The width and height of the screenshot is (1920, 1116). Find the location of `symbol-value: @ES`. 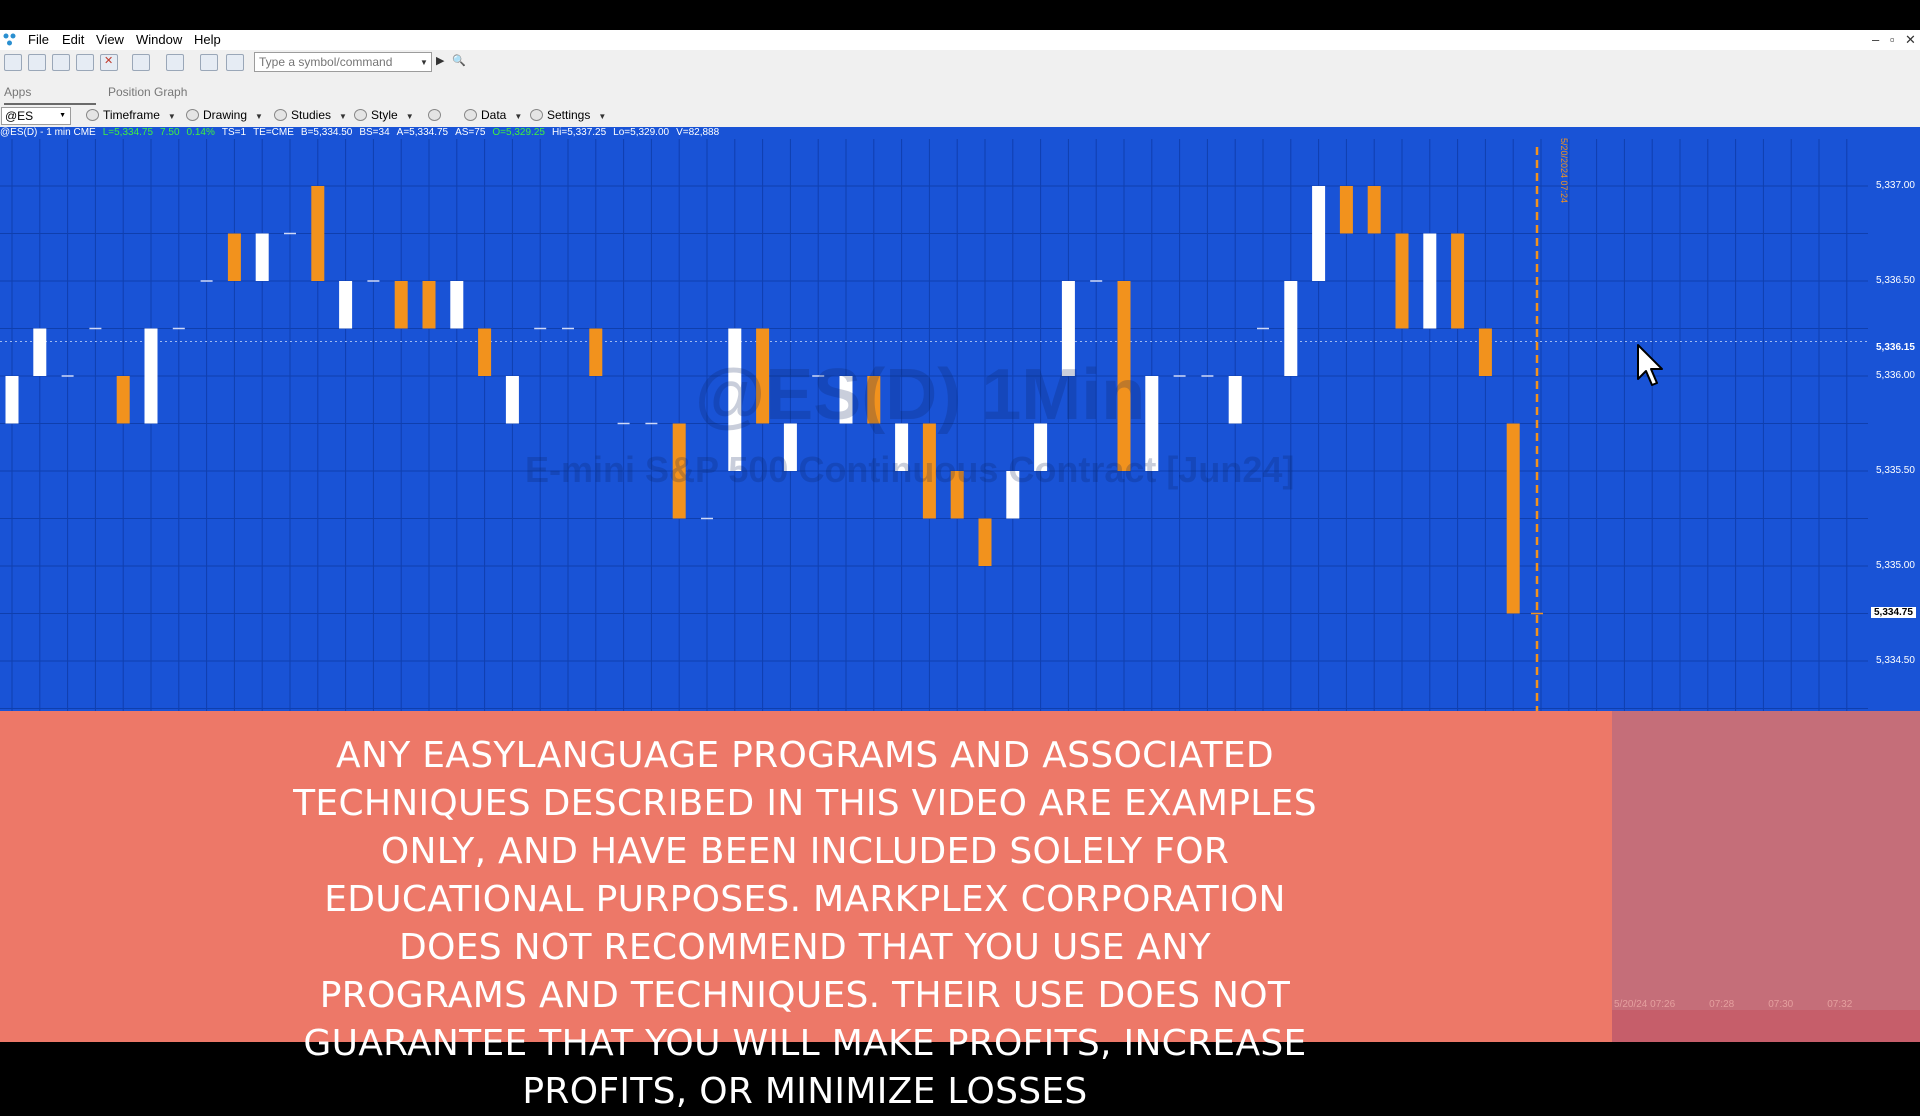

symbol-value: @ES is located at coordinates (19, 116).